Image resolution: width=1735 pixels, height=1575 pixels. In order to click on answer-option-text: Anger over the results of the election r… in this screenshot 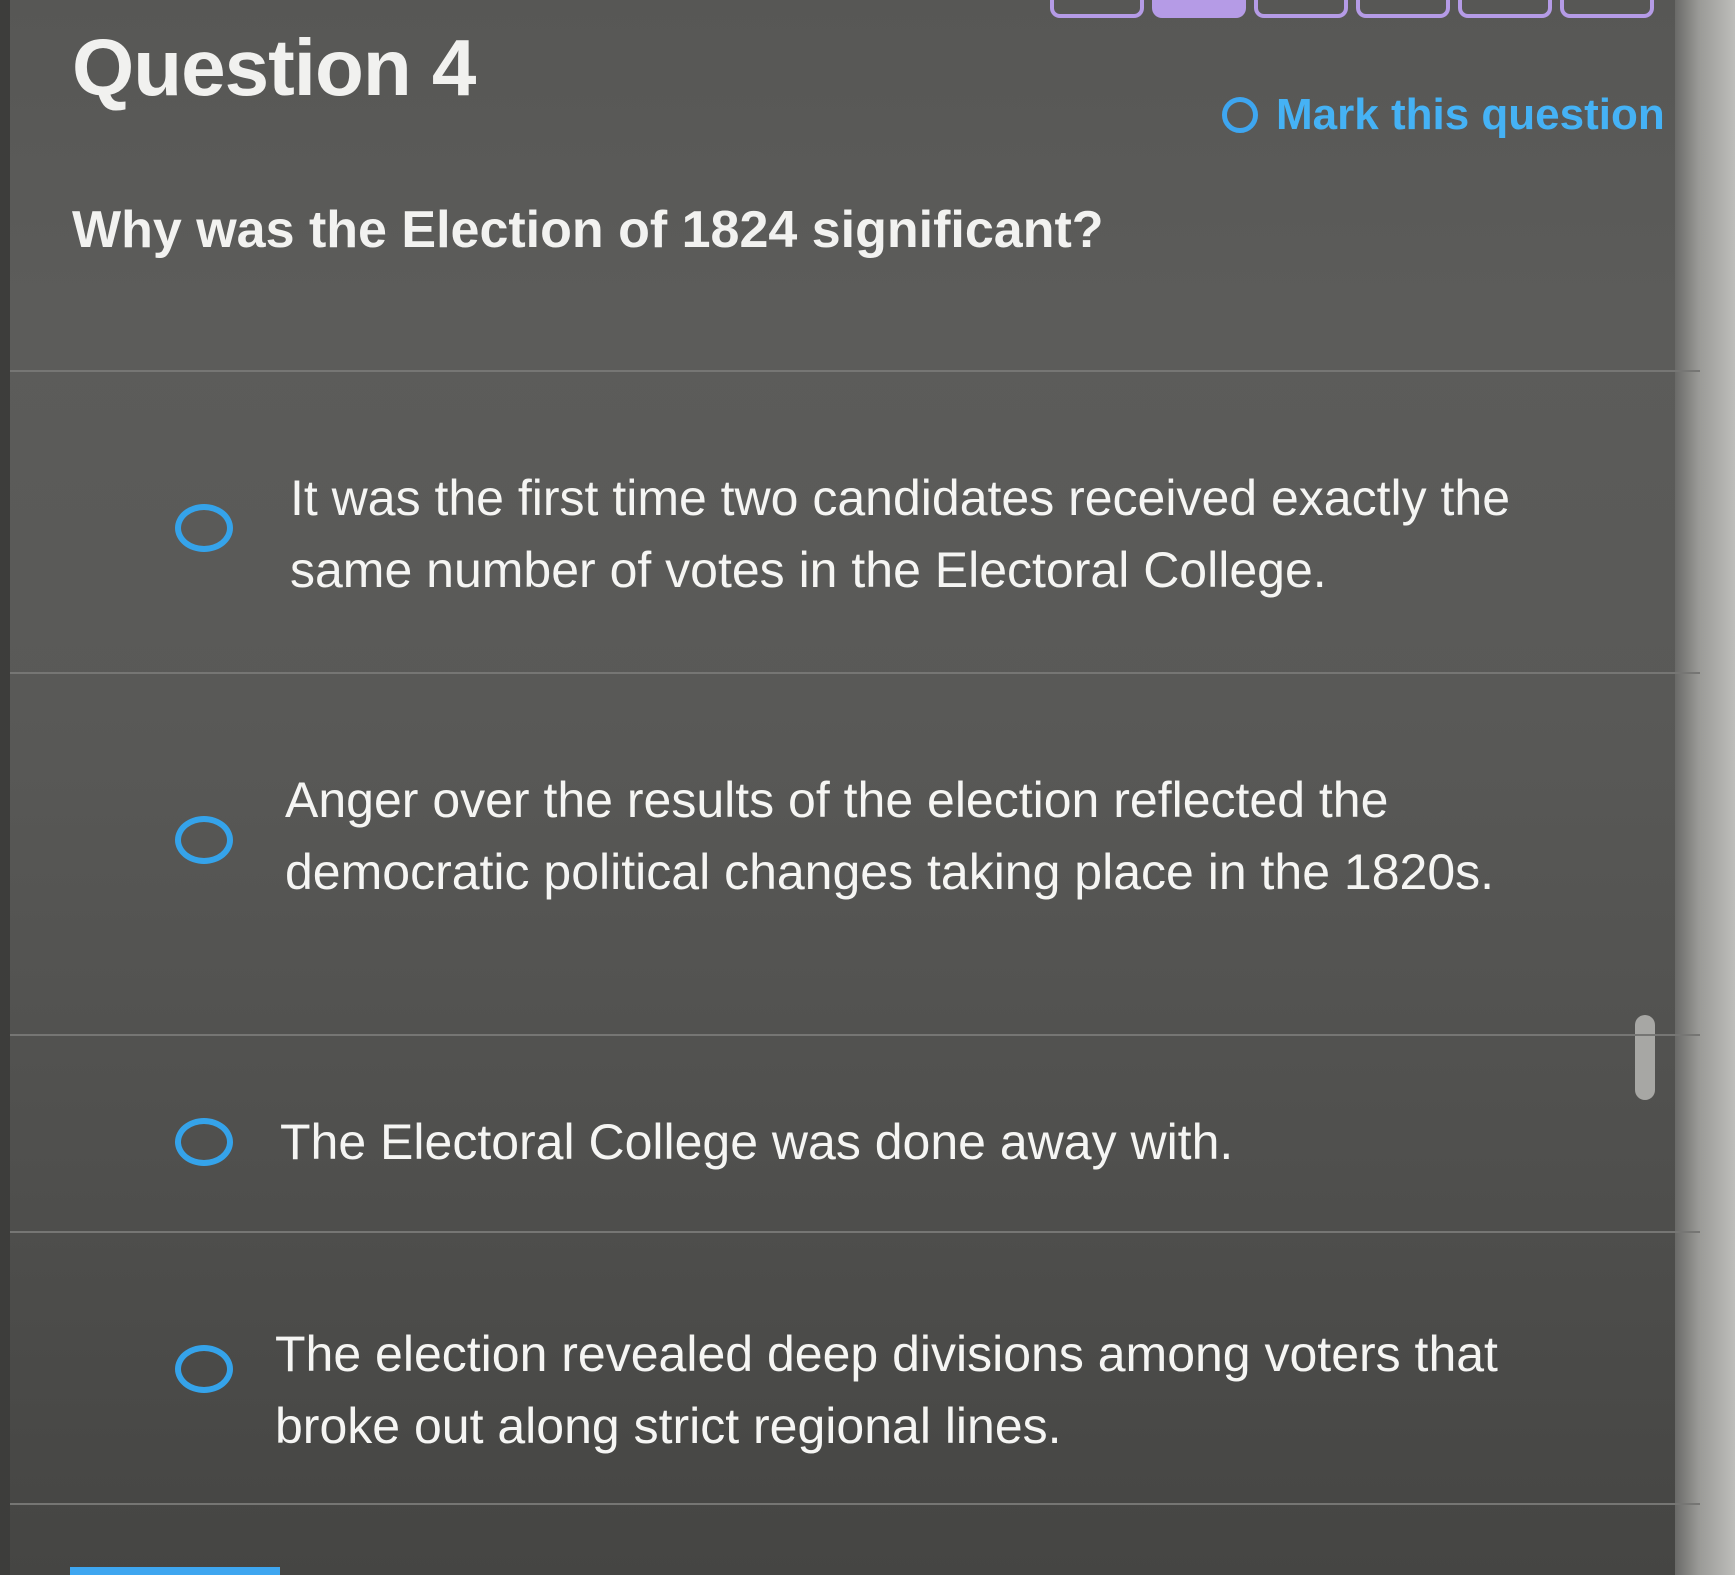, I will do `click(890, 836)`.